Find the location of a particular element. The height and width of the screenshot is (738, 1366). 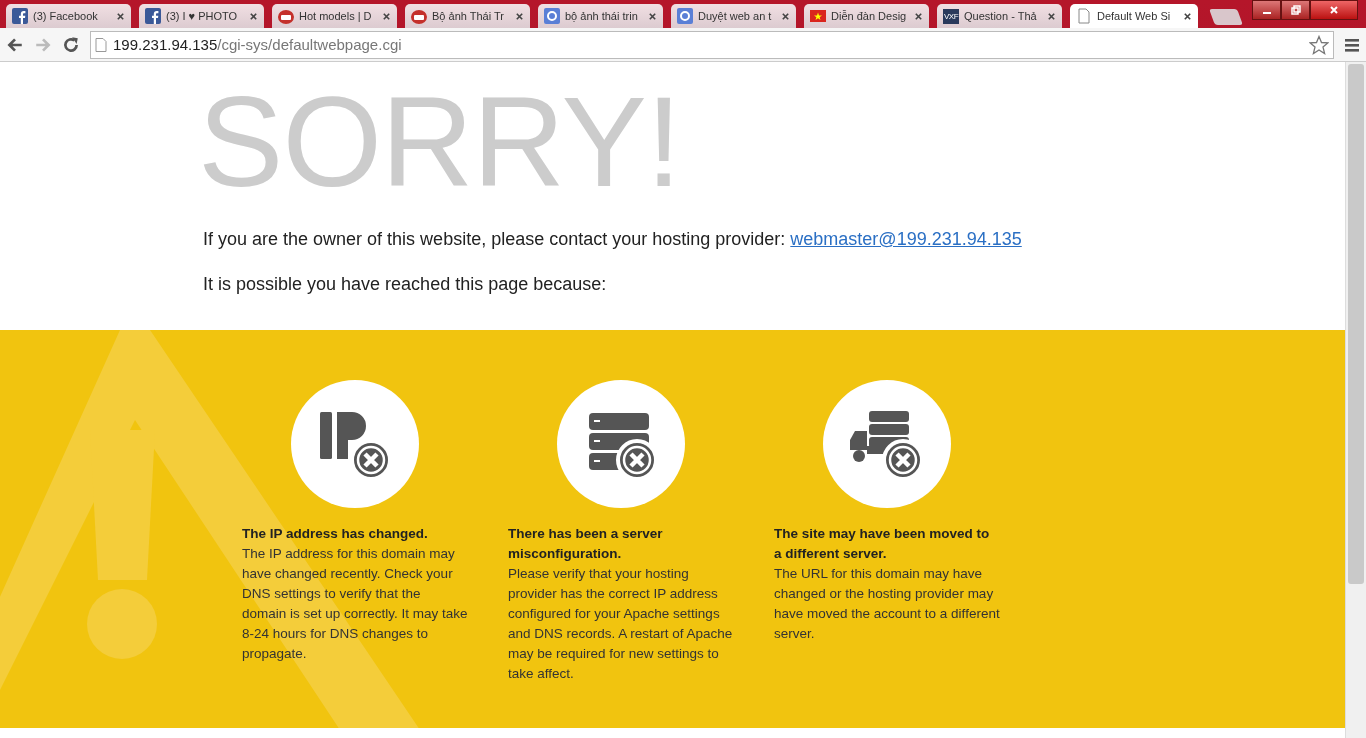

browser-tab: Duyệt web an t is located at coordinates (733, 16).